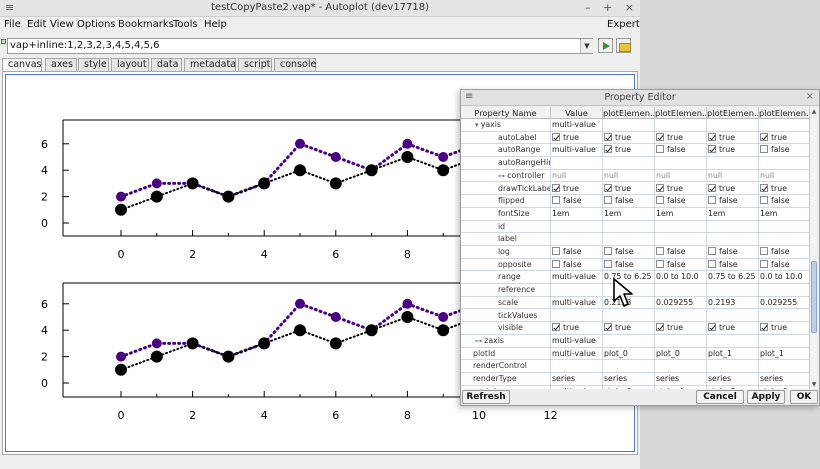  I want to click on maximize-button: +, so click(607, 7).